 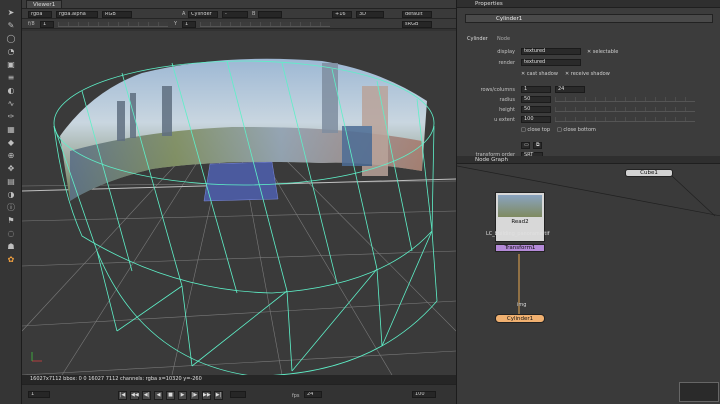 What do you see at coordinates (589, 90) in the screenshot?
I see `rows-columns-row: rows/columns 1 24` at bounding box center [589, 90].